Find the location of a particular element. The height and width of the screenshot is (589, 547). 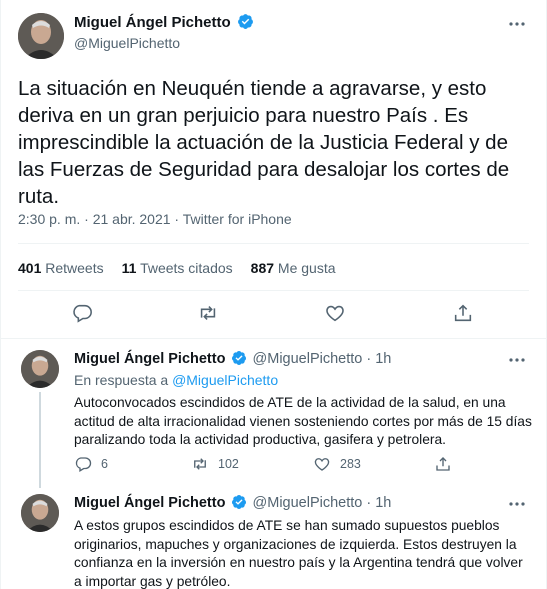

reply-button: 6 is located at coordinates (91, 464).